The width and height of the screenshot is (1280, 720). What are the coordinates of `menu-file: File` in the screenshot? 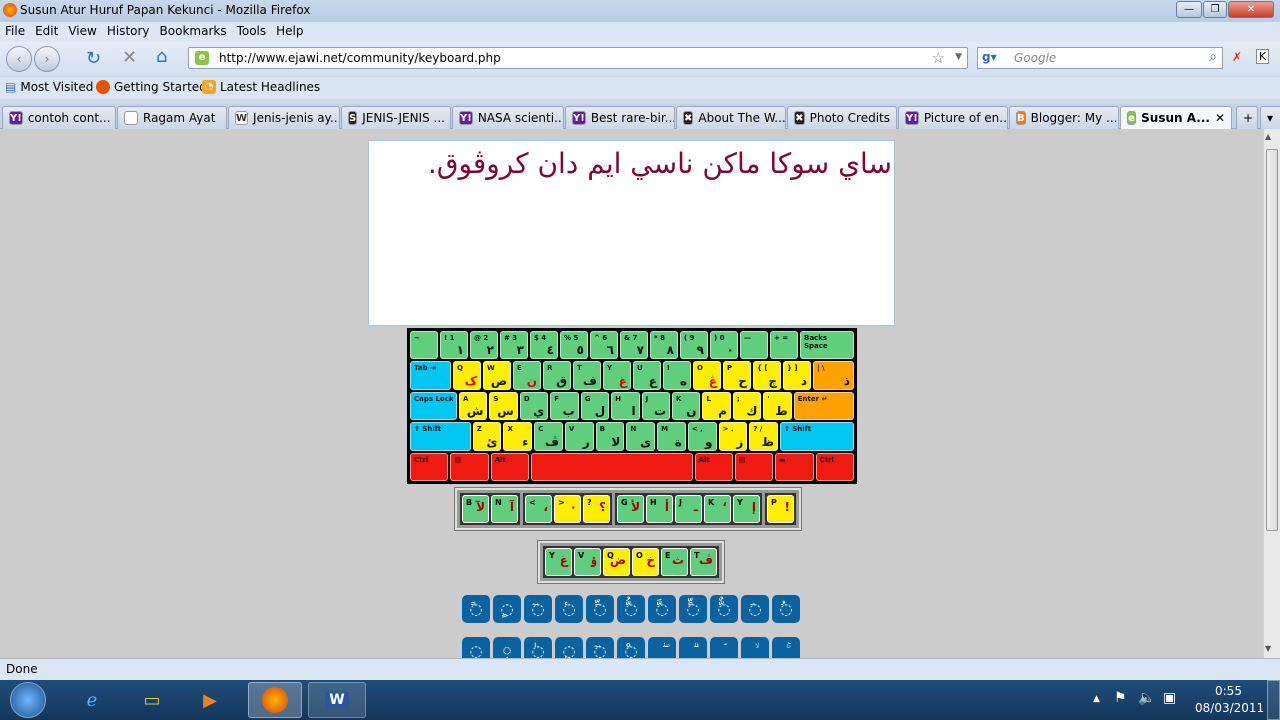 It's located at (15, 31).